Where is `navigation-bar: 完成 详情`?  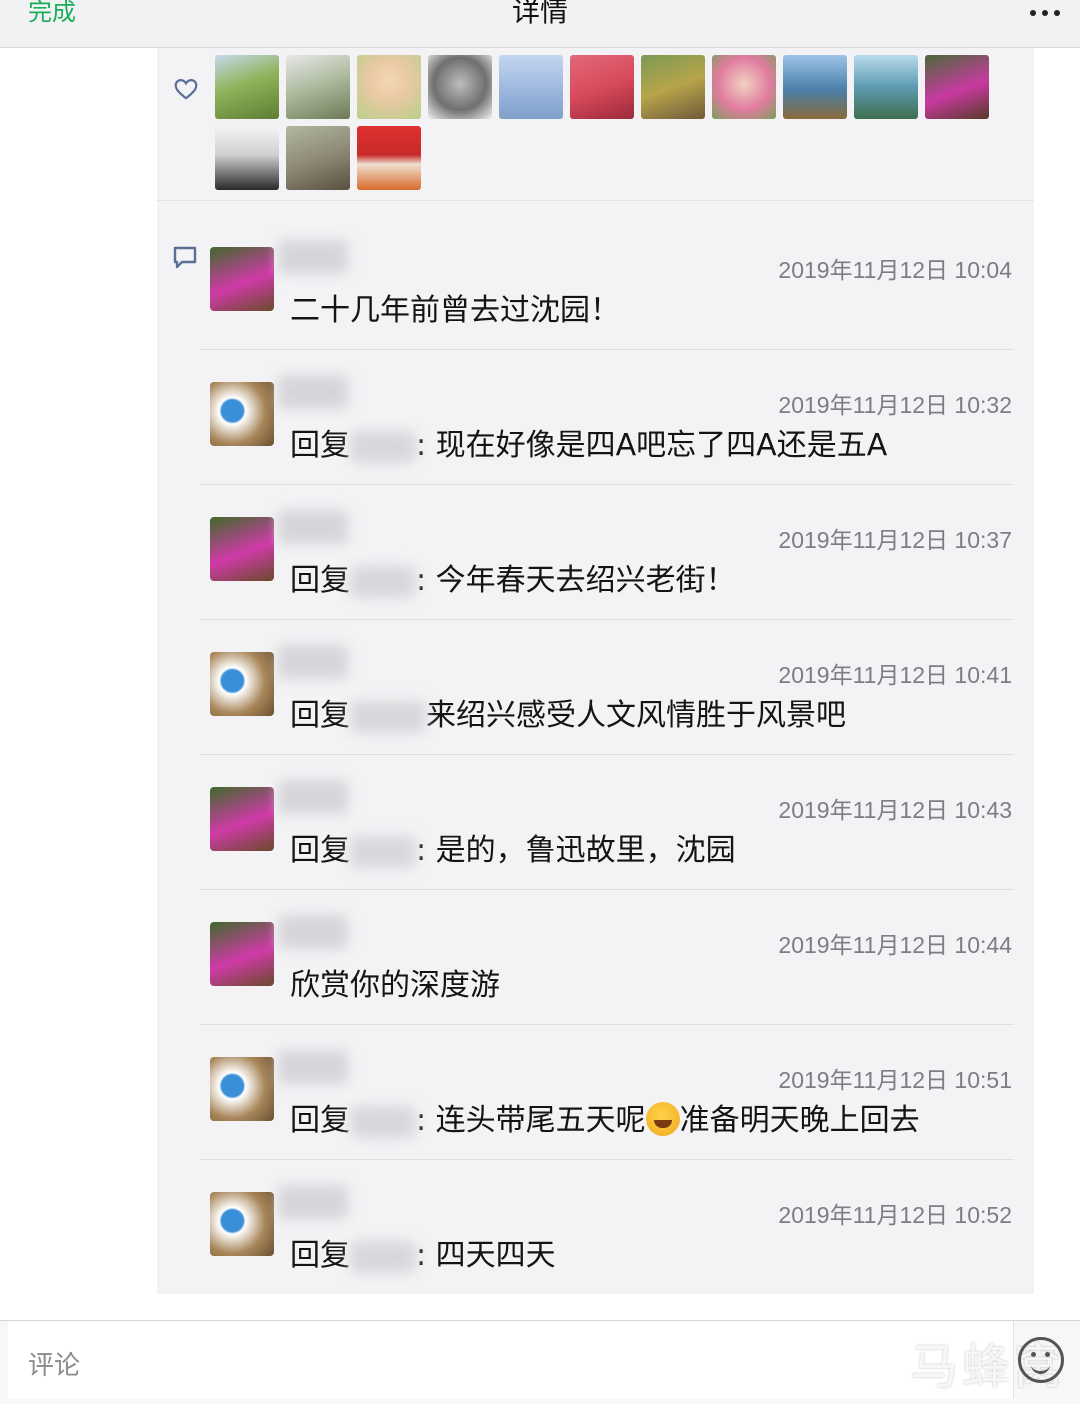 navigation-bar: 完成 详情 is located at coordinates (540, 24).